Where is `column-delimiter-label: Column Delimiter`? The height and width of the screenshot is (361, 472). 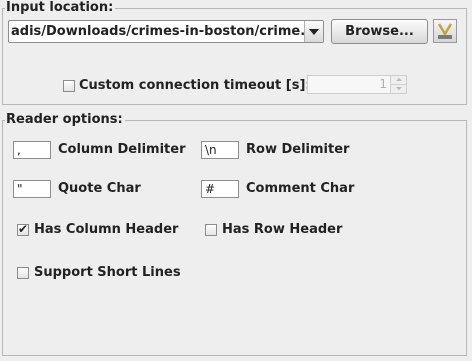 column-delimiter-label: Column Delimiter is located at coordinates (122, 149).